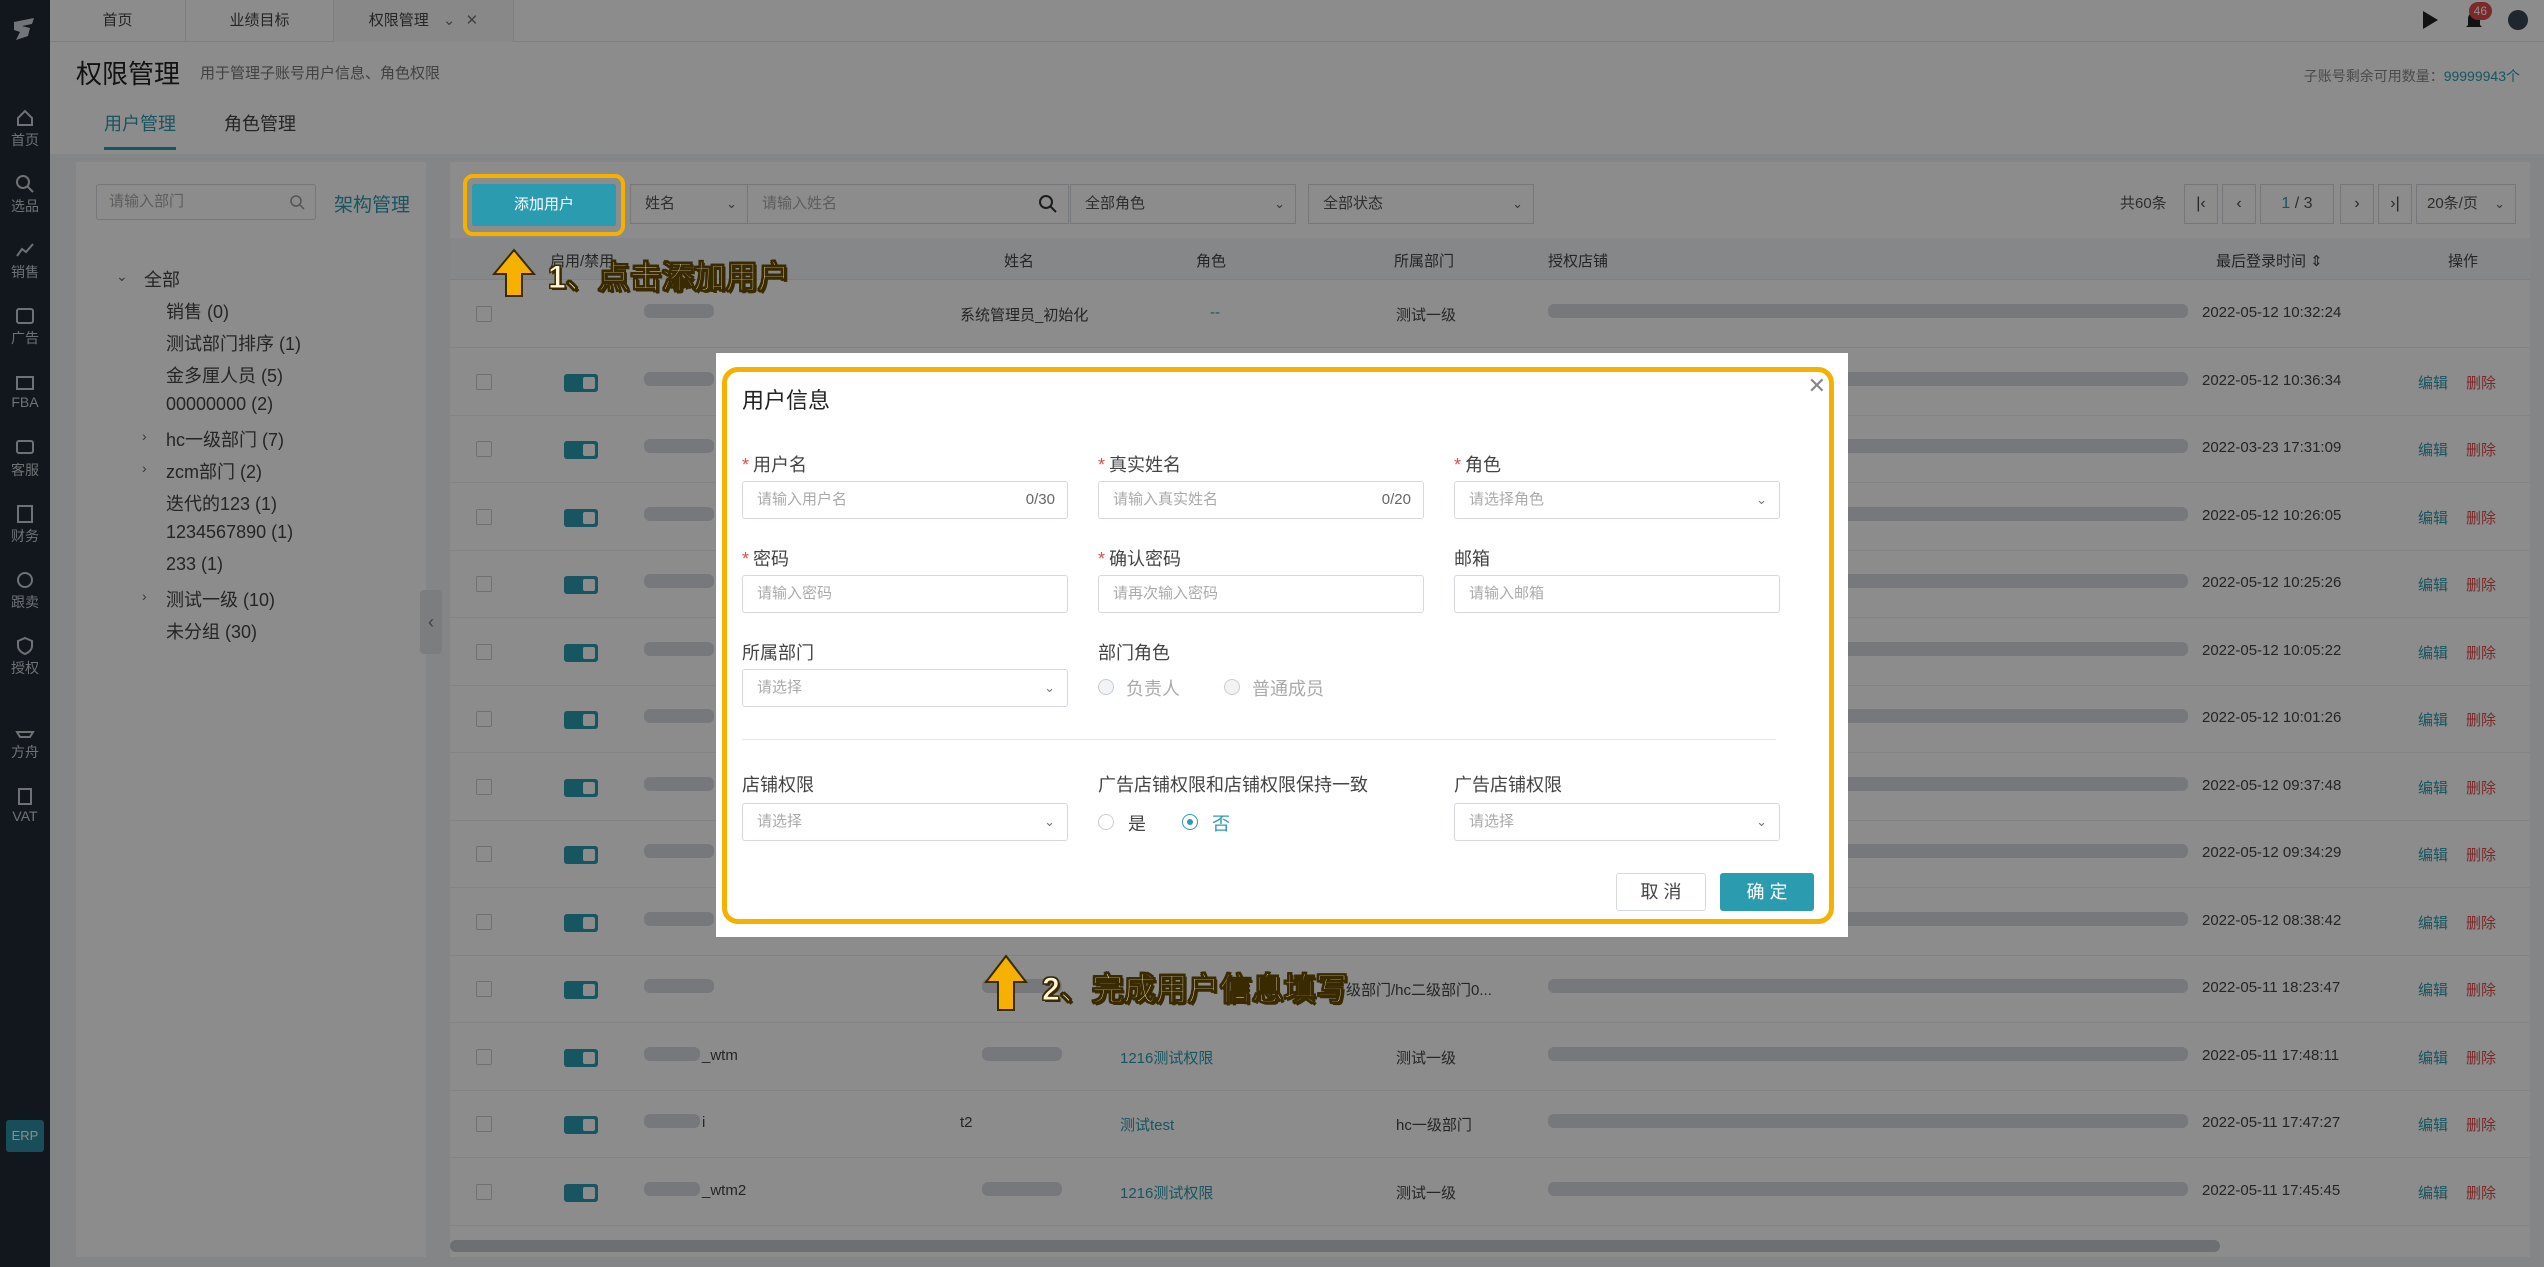 This screenshot has width=2544, height=1267. Describe the element at coordinates (1195, 989) in the screenshot. I see `callout-step2: 2、完成用户信息填写` at that location.